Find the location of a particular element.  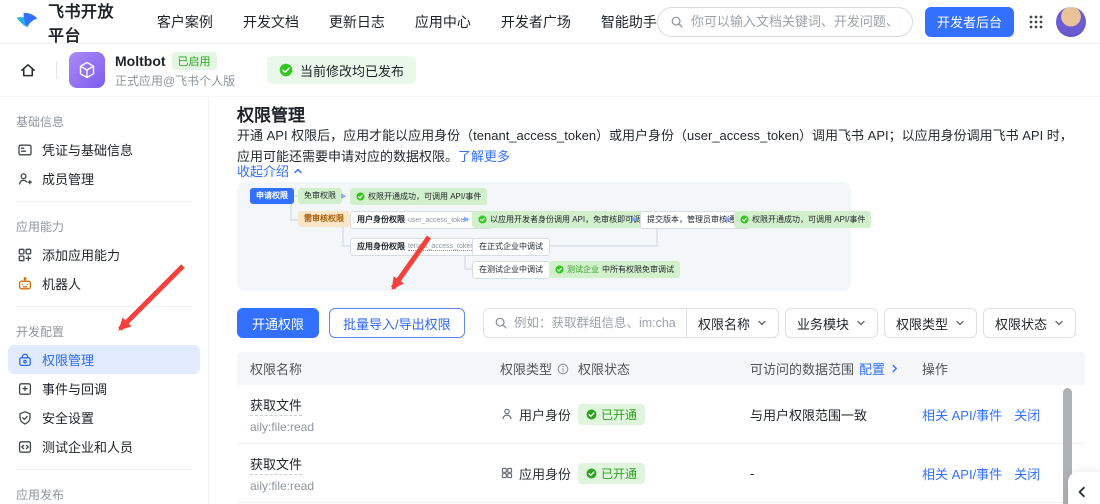

home-icon is located at coordinates (28, 70).